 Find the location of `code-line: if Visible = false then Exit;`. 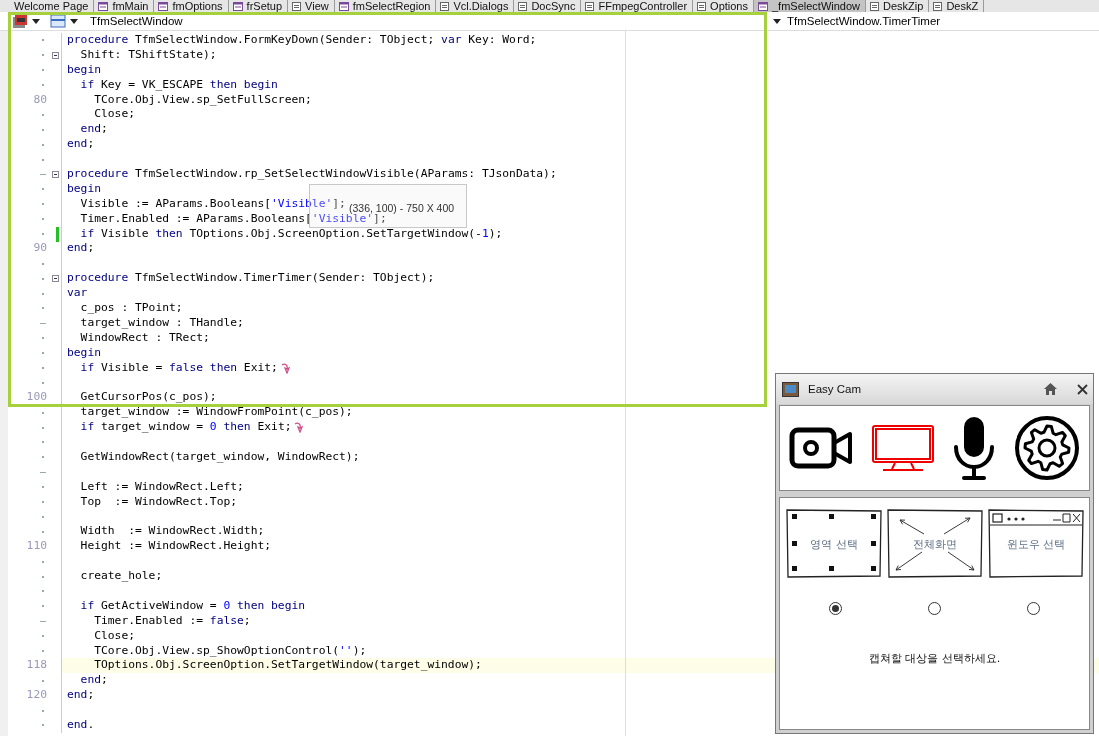

code-line: if Visible = false then Exit; is located at coordinates (178, 368).